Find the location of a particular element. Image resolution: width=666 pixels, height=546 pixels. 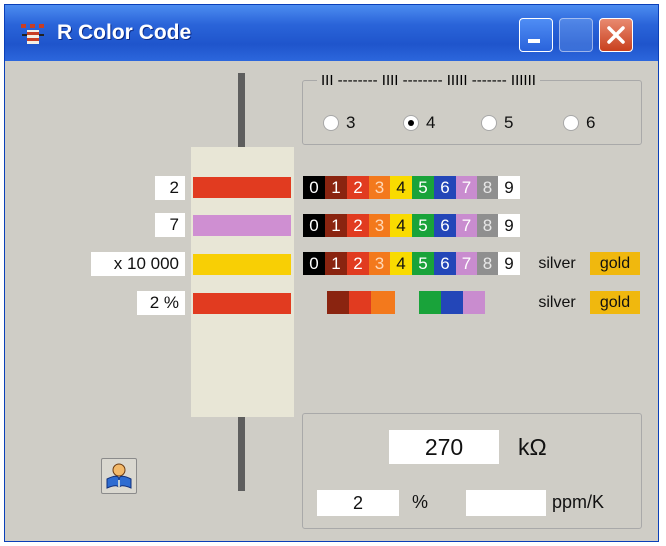

radio-bands-5: 5 is located at coordinates (497, 123).